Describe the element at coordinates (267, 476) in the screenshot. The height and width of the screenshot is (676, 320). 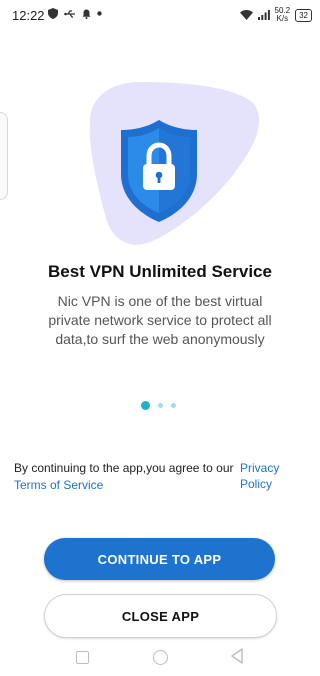
I see `privacy-policy-link: Privacy Policy` at that location.